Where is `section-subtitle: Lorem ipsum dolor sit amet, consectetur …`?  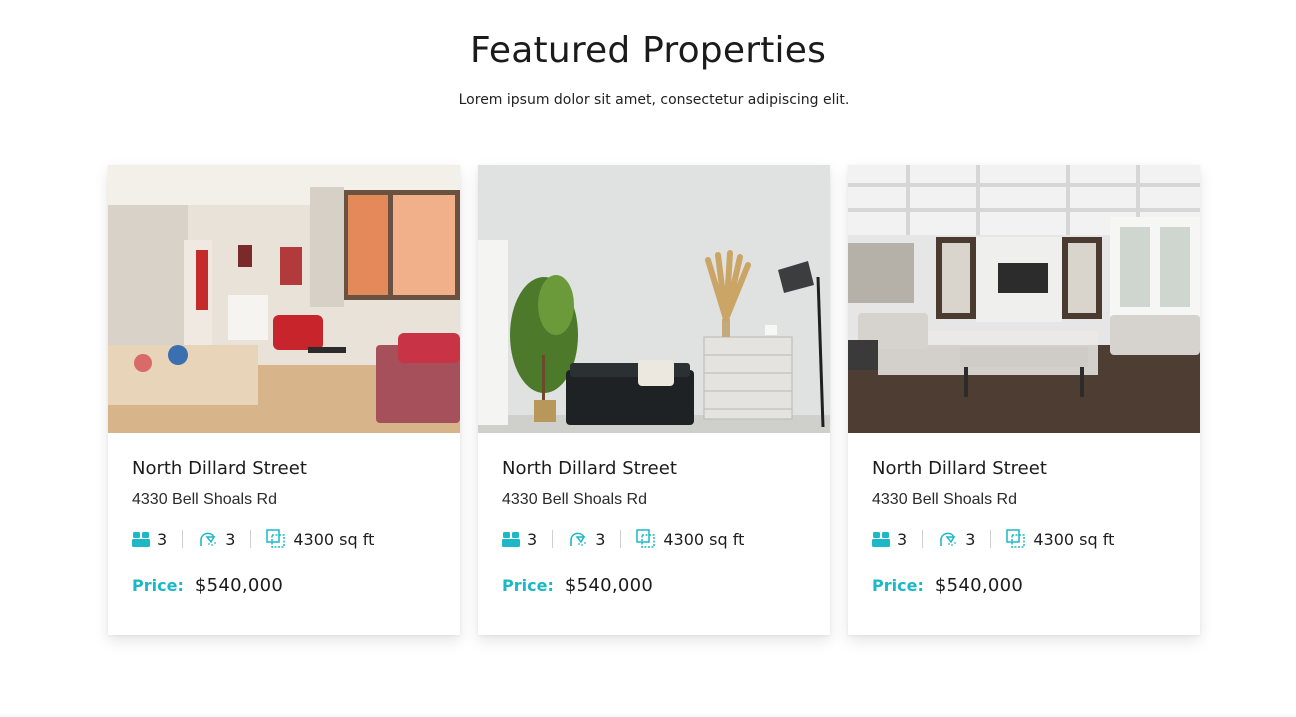 section-subtitle: Lorem ipsum dolor sit amet, consectetur … is located at coordinates (654, 100).